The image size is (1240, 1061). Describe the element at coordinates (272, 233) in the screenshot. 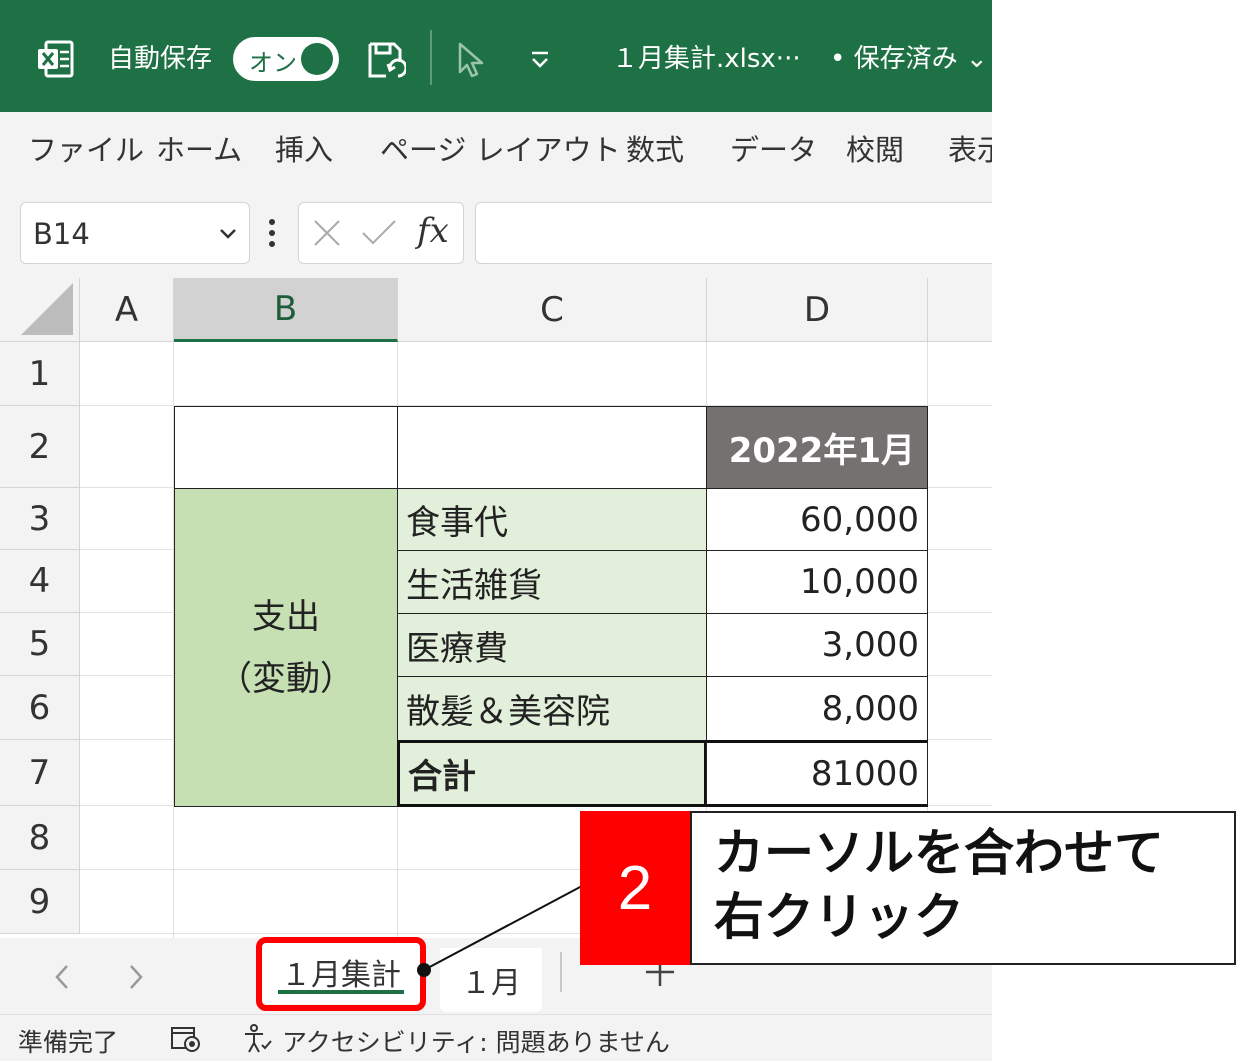

I see `more-options-icon` at that location.